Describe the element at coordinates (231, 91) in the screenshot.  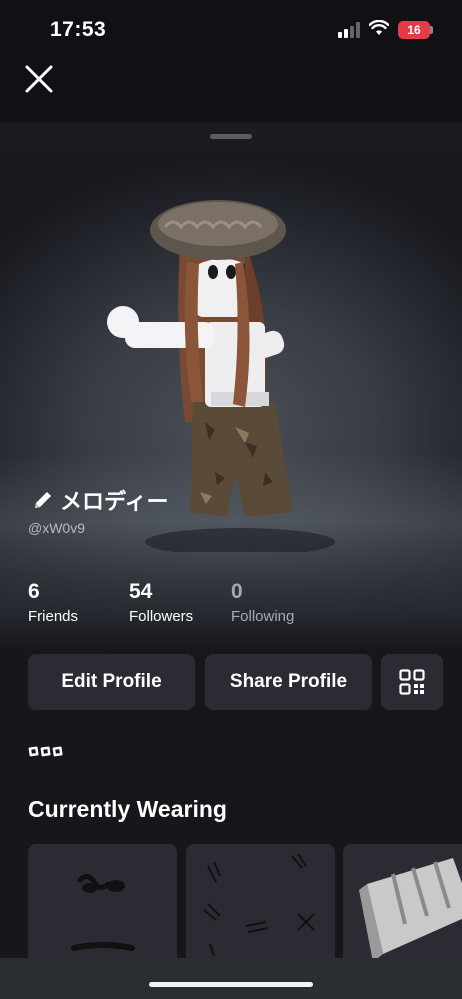
I see `top-nav` at that location.